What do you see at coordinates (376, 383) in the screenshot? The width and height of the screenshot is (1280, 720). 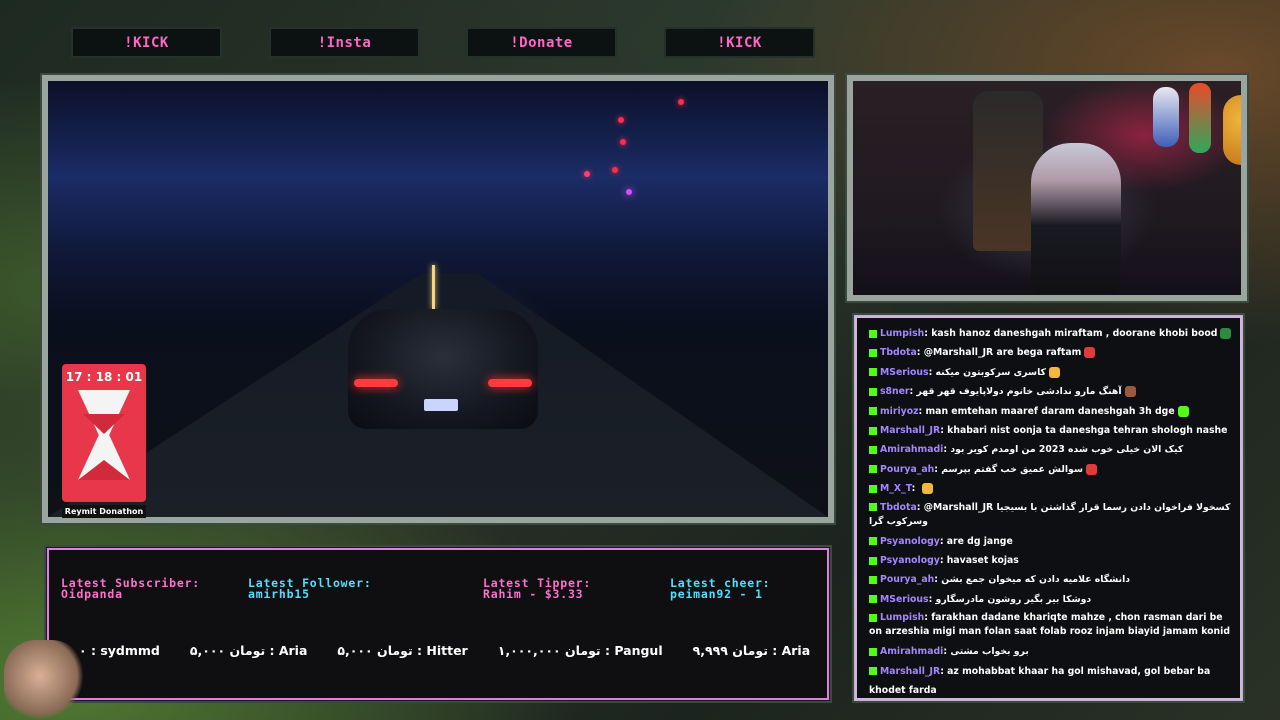 I see `left-taillight` at bounding box center [376, 383].